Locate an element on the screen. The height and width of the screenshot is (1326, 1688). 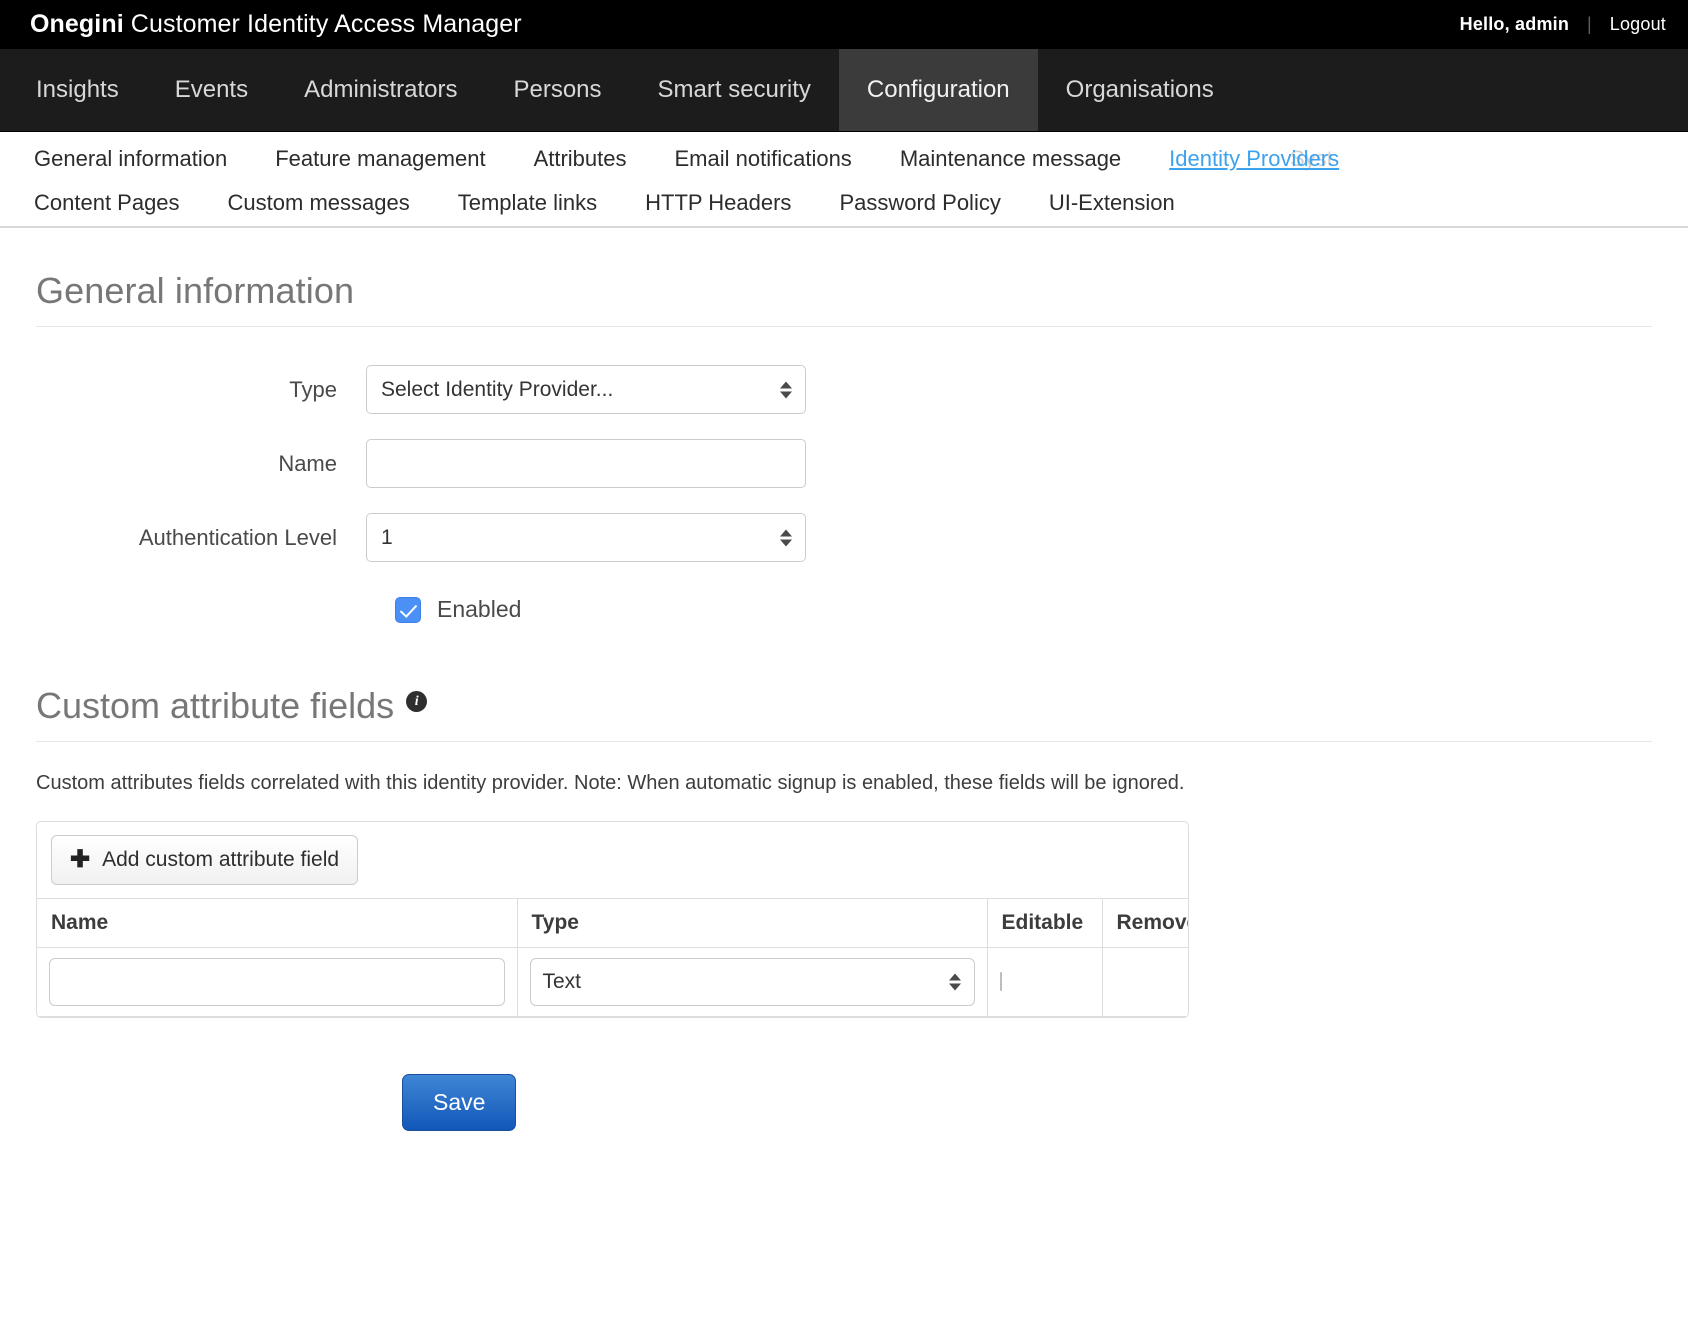
label-type: Type is located at coordinates (313, 389).